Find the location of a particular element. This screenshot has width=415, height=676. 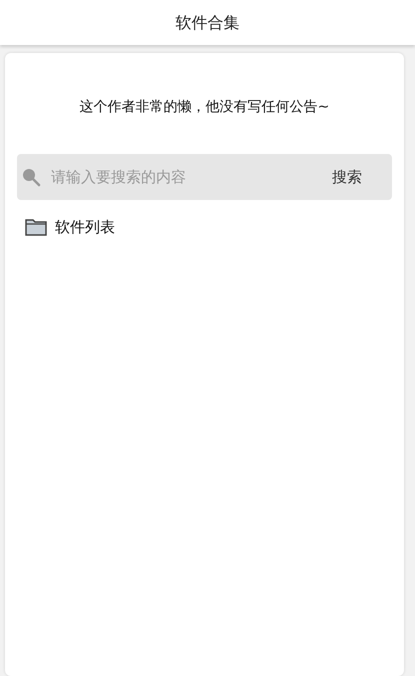

page-title: 软件合集 is located at coordinates (208, 23).